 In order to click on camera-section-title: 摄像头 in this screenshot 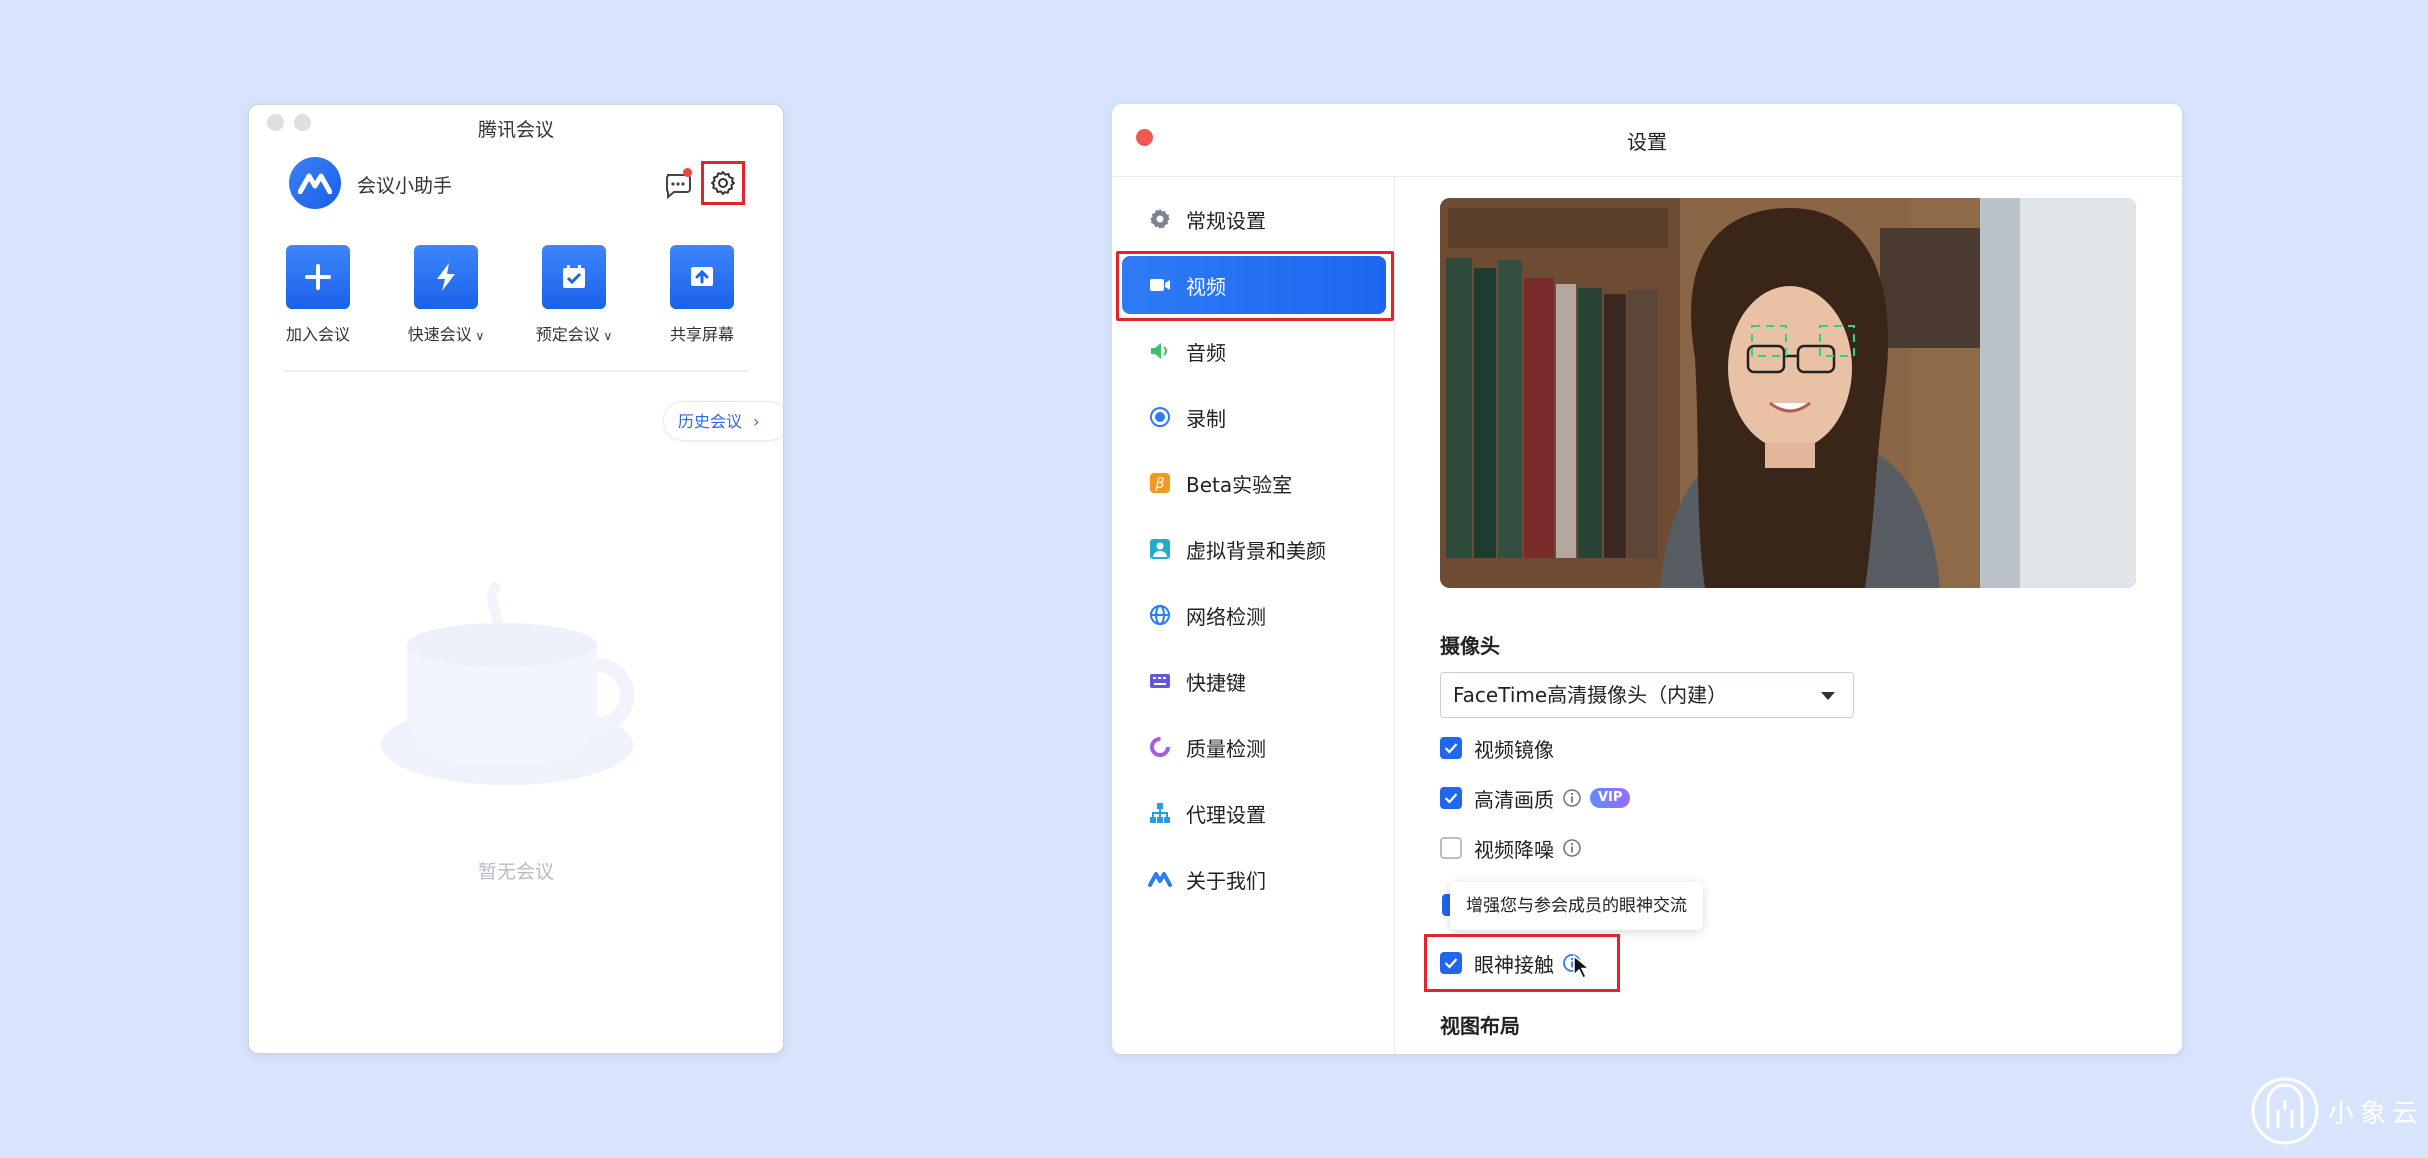, I will do `click(1470, 646)`.